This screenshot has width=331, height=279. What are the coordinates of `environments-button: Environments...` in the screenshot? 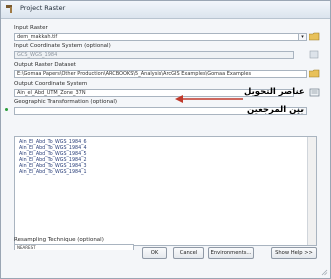 It's located at (231, 253).